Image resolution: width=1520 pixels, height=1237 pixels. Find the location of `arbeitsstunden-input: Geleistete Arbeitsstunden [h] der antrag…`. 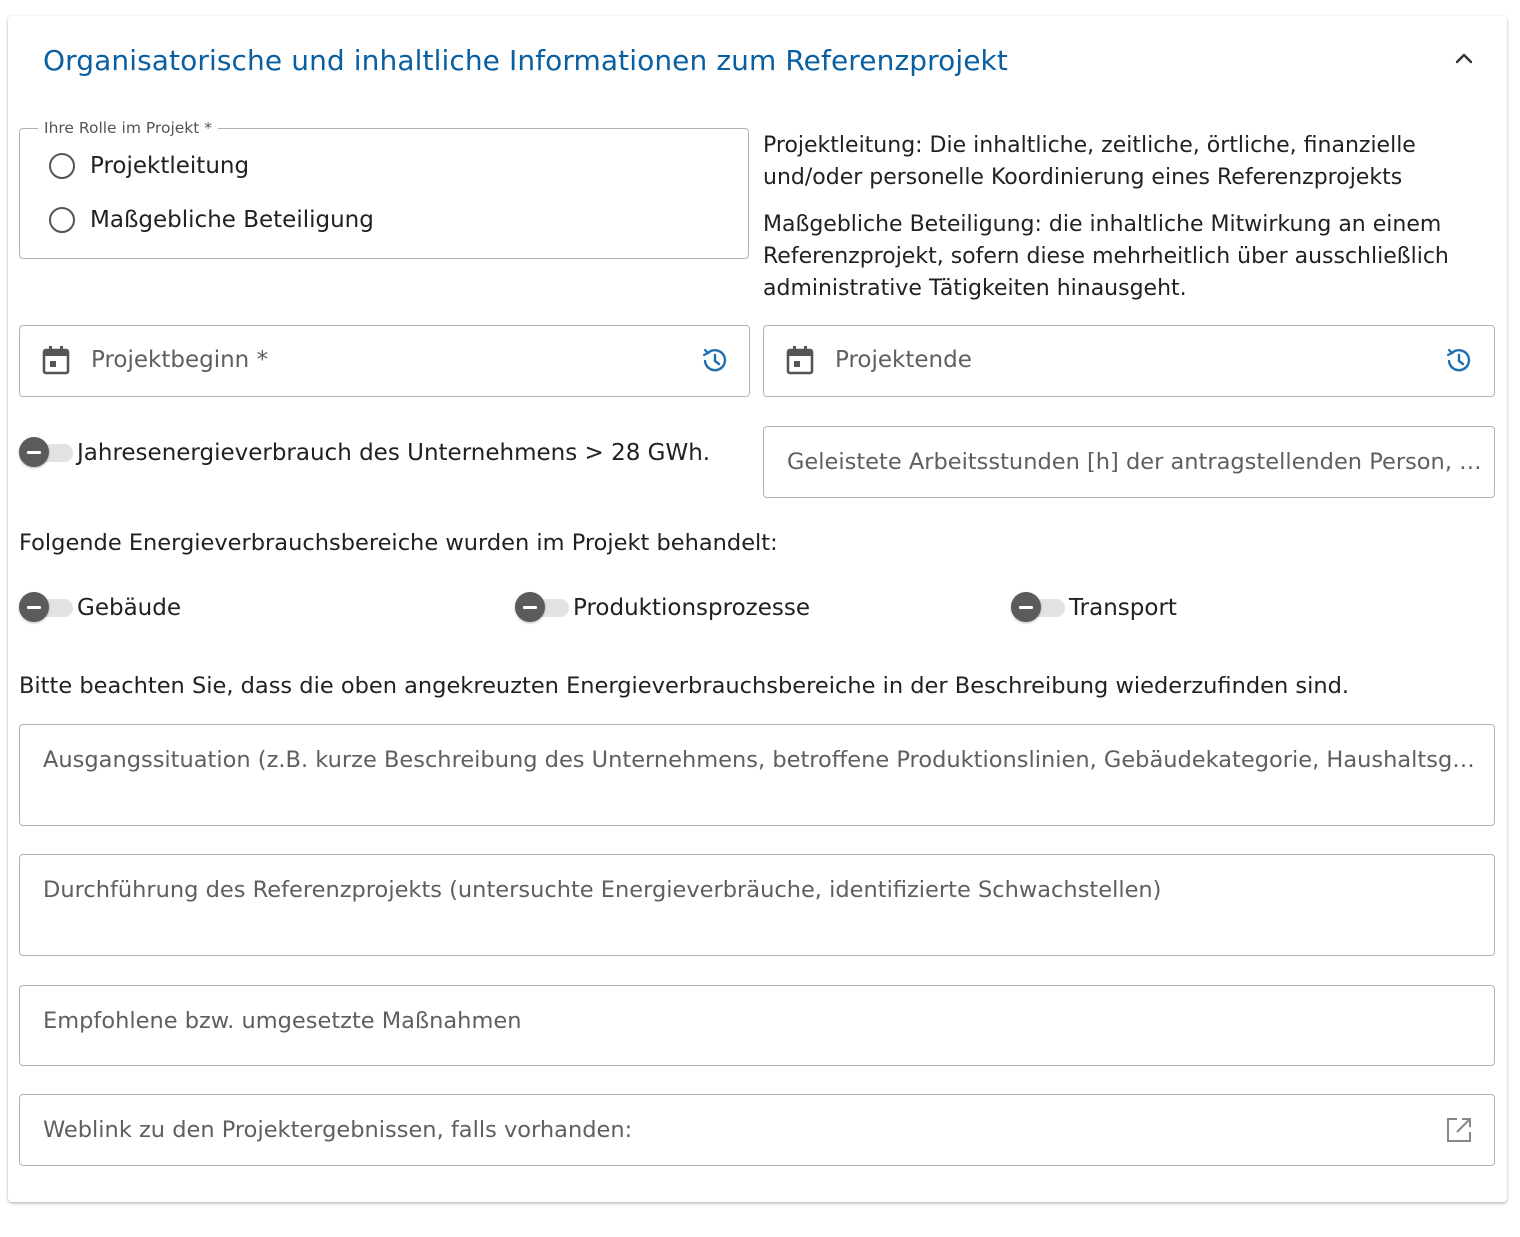

arbeitsstunden-input: Geleistete Arbeitsstunden [h] der antrag… is located at coordinates (1129, 462).